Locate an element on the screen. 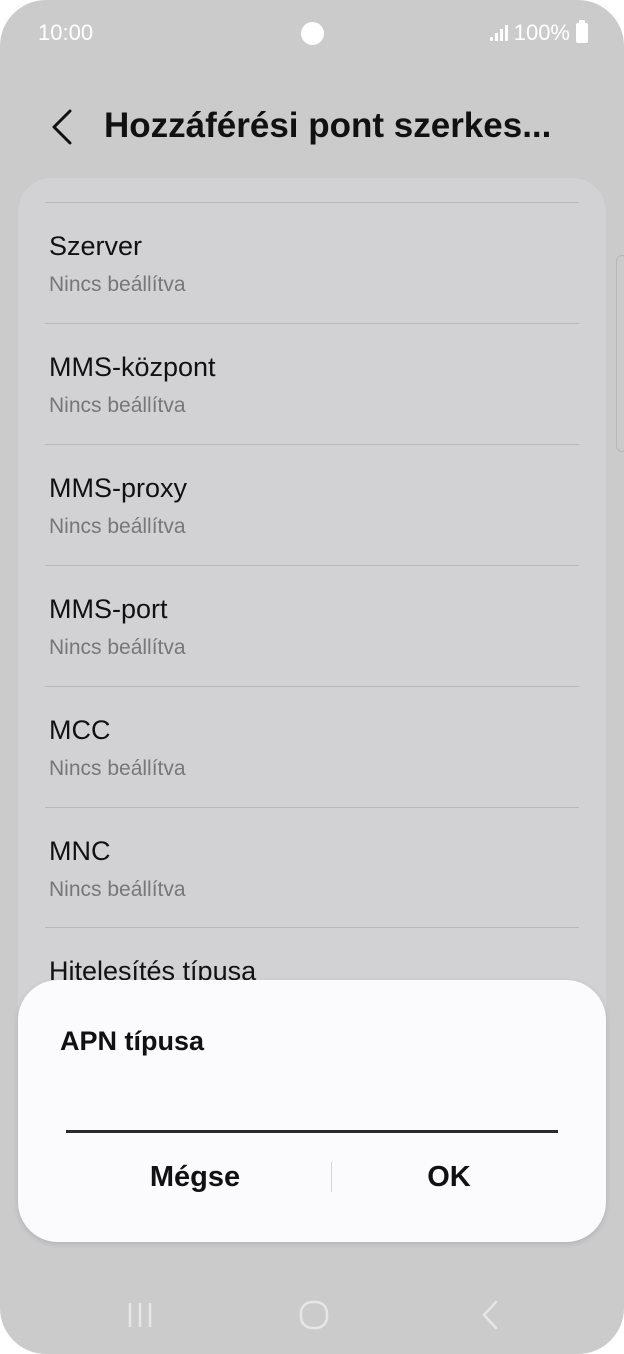  setting-title: MMS-port is located at coordinates (108, 609).